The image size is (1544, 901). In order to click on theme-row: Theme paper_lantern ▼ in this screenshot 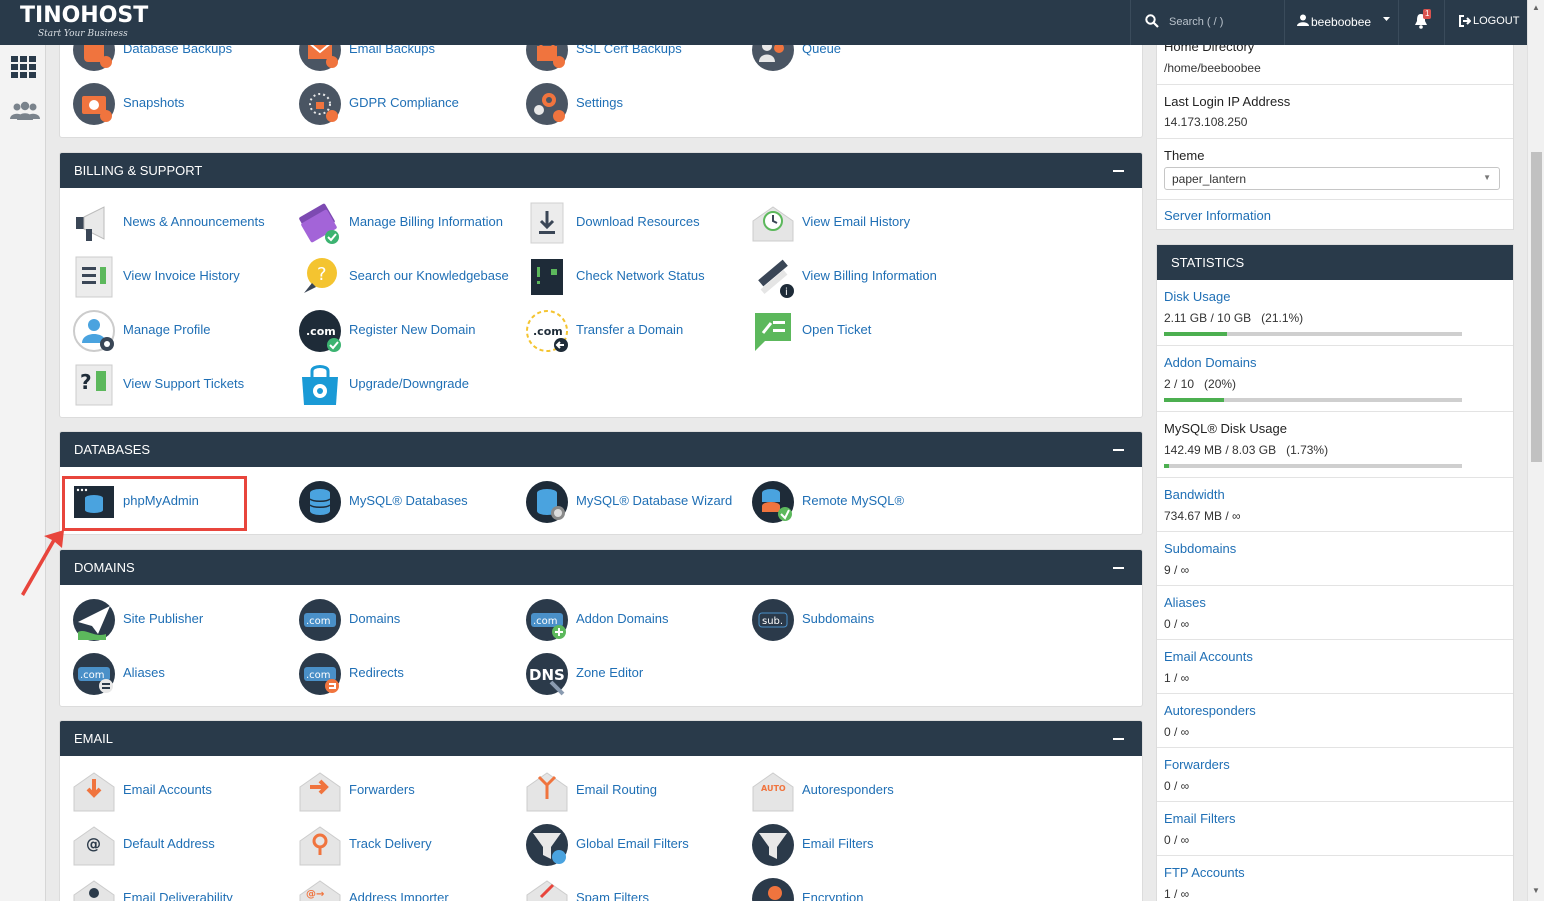, I will do `click(1335, 169)`.